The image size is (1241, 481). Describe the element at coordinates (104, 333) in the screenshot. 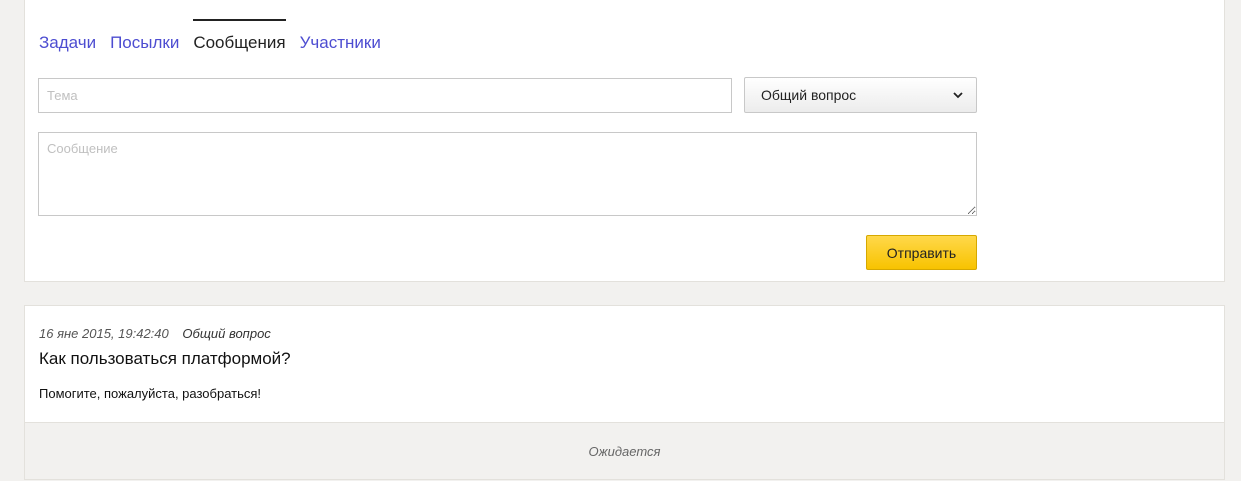

I see `message-datetime: 16 яне 2015, 19:42:40` at that location.